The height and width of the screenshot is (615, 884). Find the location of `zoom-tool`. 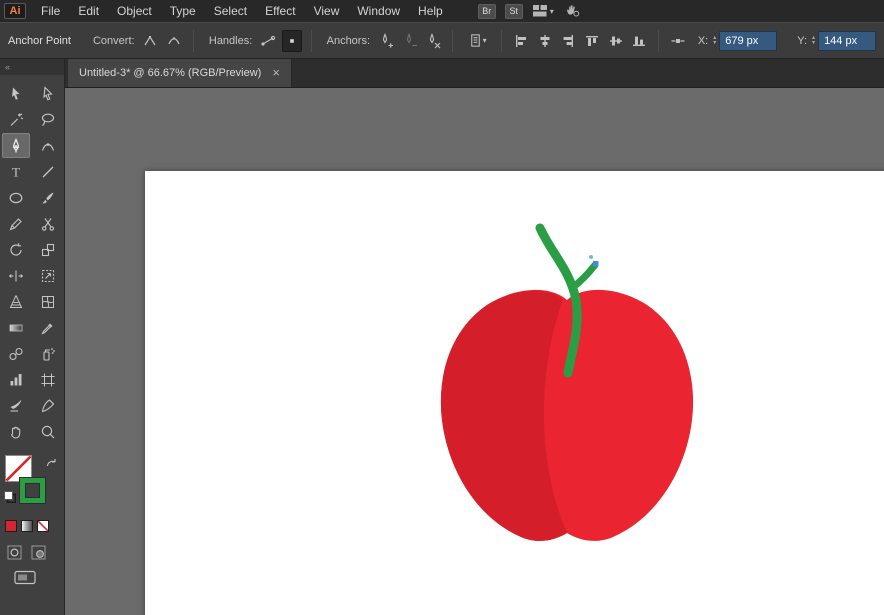

zoom-tool is located at coordinates (48, 431).